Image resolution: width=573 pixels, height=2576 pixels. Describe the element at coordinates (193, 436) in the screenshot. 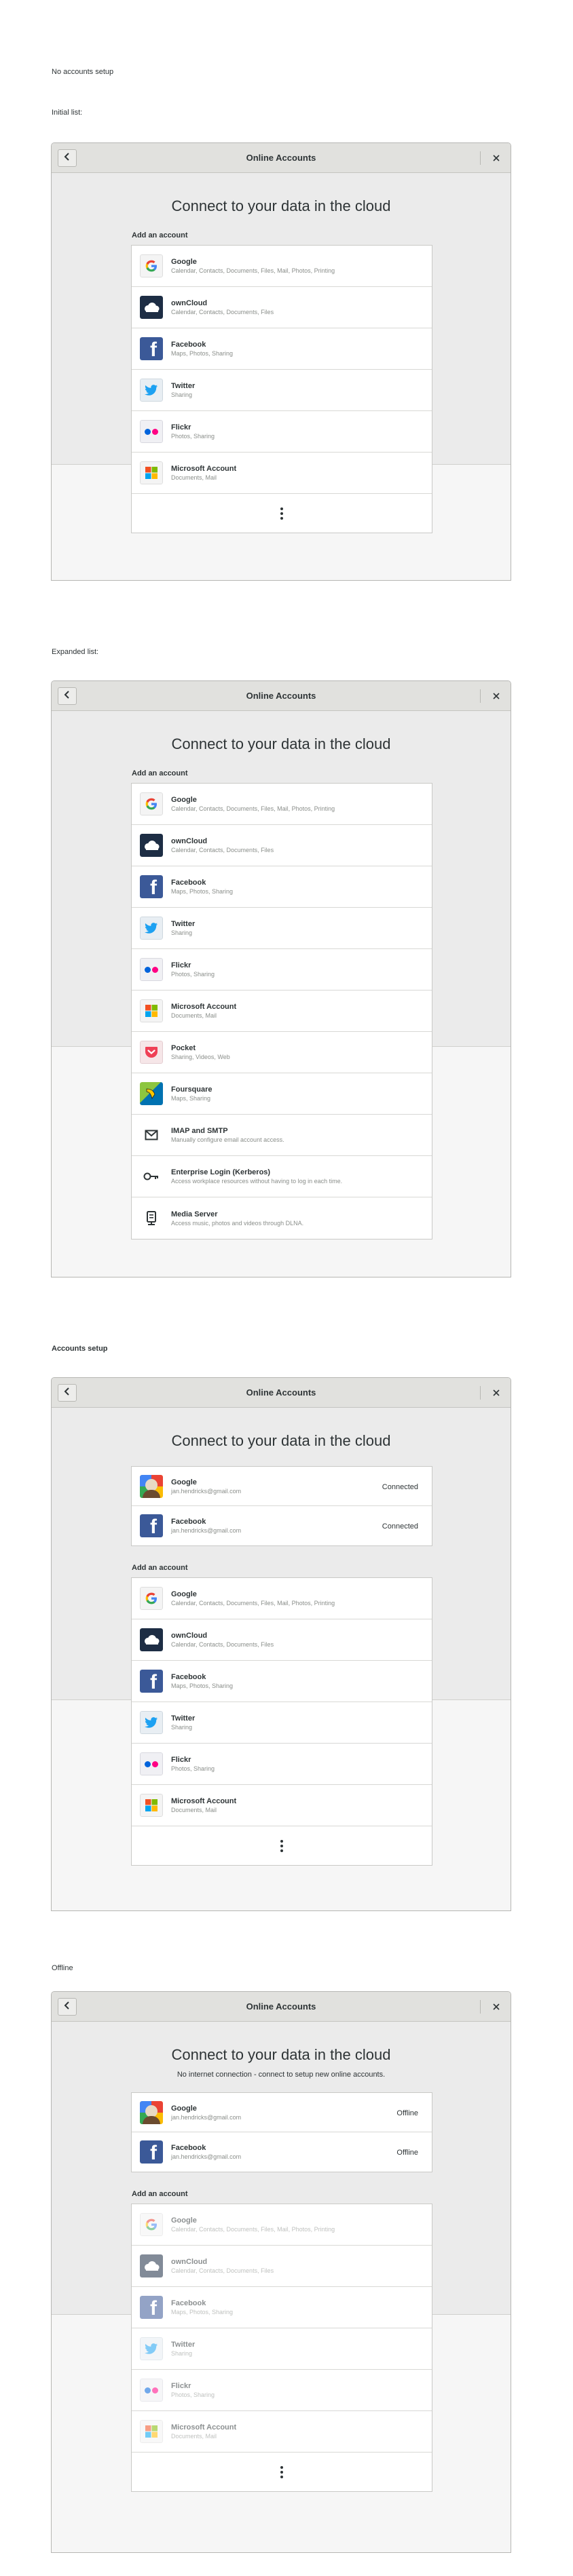

I see `provider-description: Photos, Sharing` at that location.